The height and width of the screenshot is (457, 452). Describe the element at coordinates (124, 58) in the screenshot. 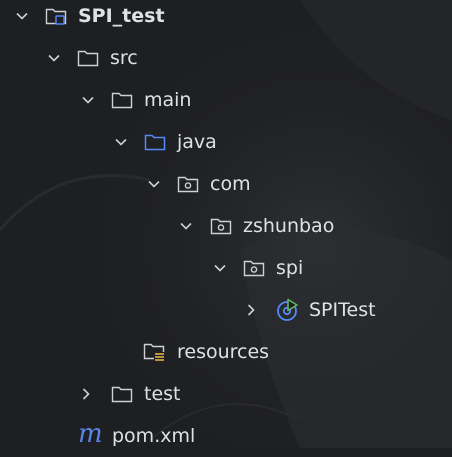

I see `folder-label: src` at that location.